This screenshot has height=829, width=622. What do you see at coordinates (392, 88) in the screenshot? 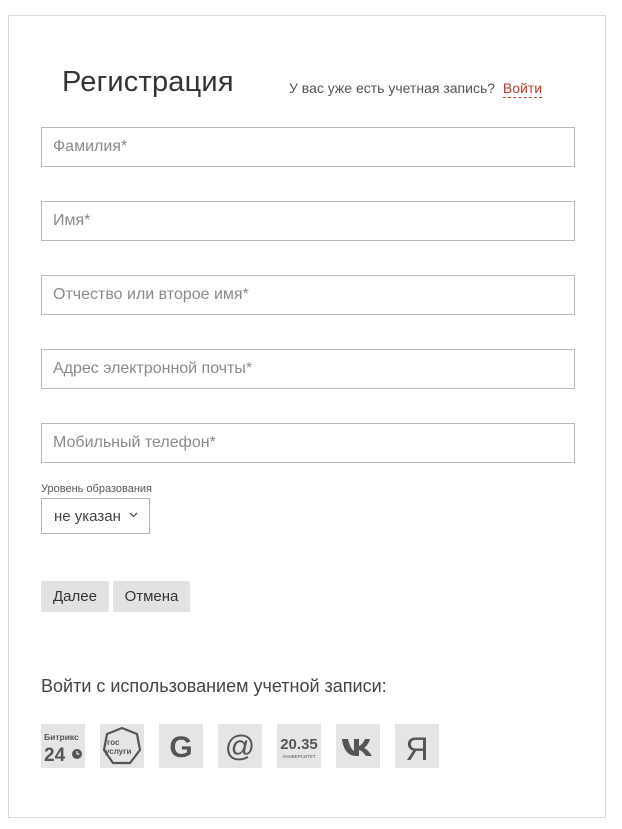
I see `login-prompt-text: У вас уже есть учетная запись?` at bounding box center [392, 88].